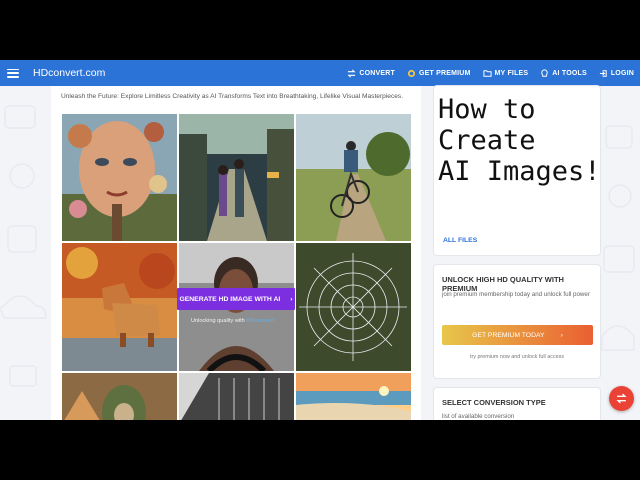 The width and height of the screenshot is (640, 480). What do you see at coordinates (569, 73) in the screenshot?
I see `nav-ai-tools-label: AI TOOLS` at bounding box center [569, 73].